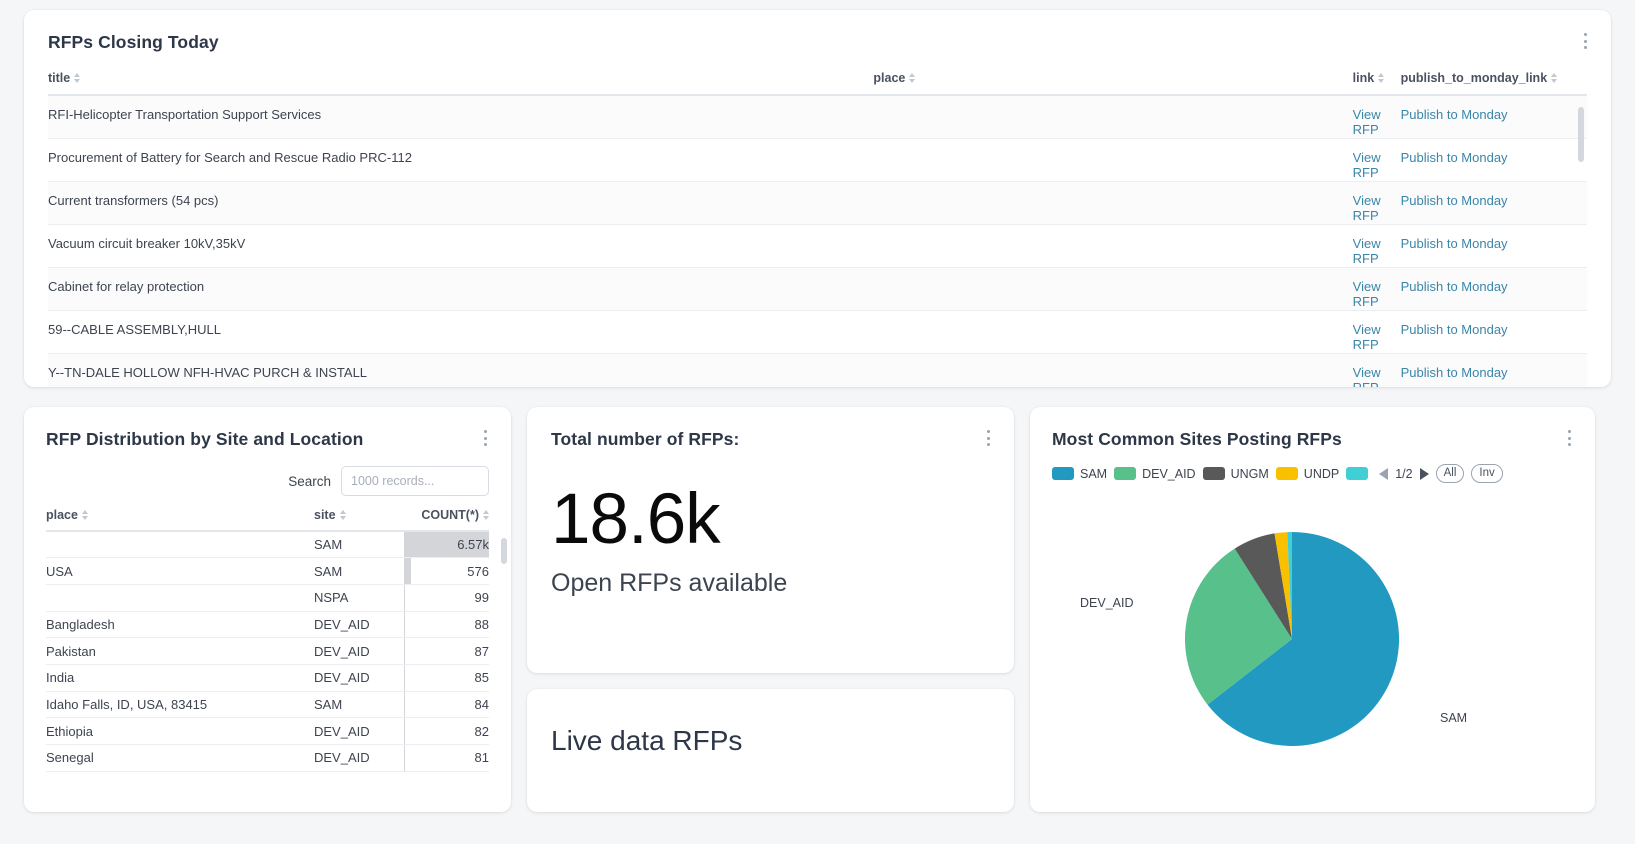  Describe the element at coordinates (1321, 473) in the screenshot. I see `legend-label: UNDP` at that location.